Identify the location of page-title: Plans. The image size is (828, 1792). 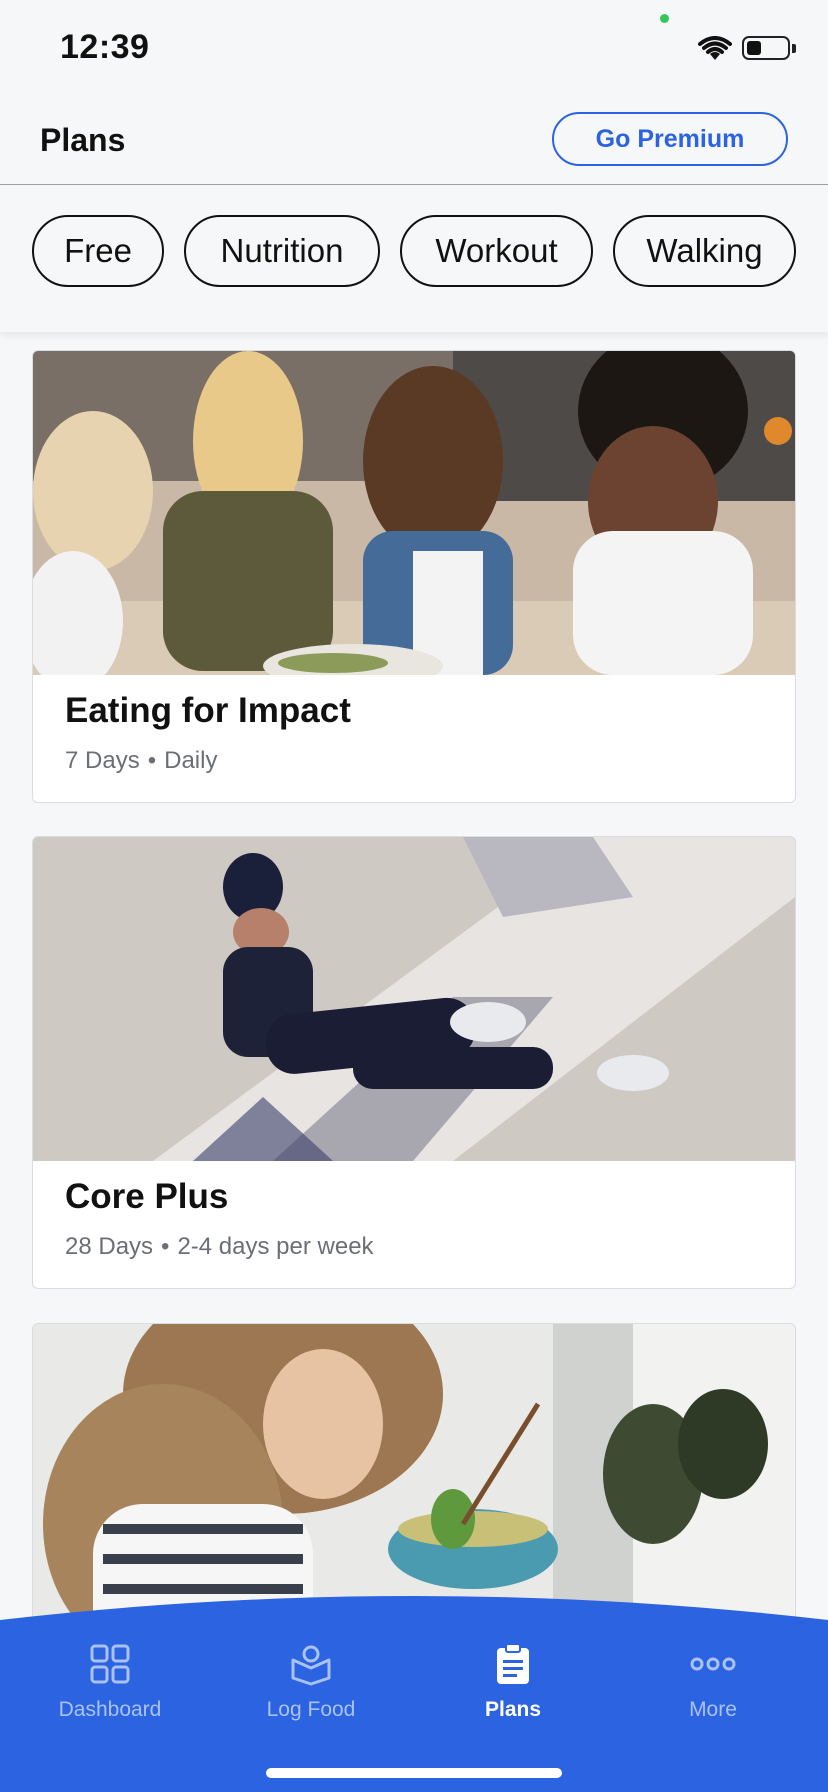
(83, 140).